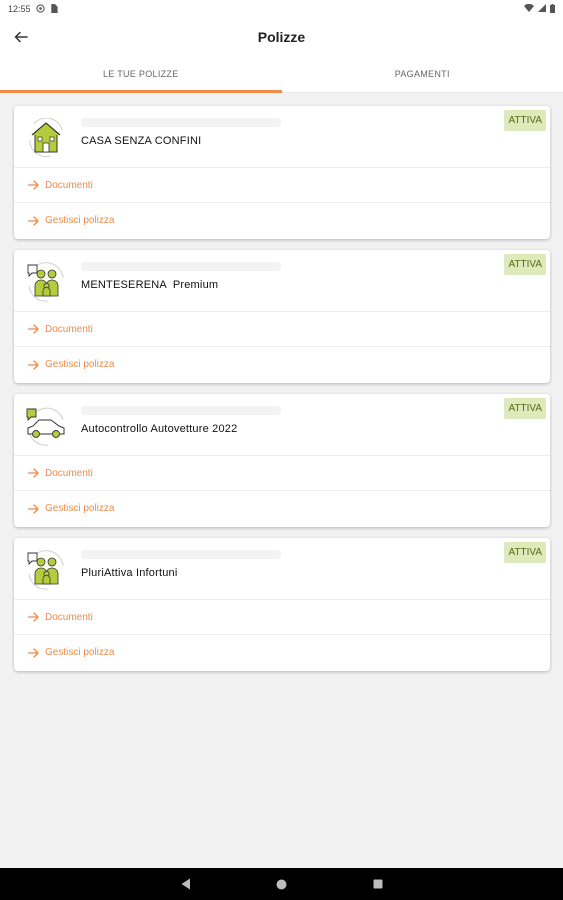 The image size is (563, 900). Describe the element at coordinates (159, 429) in the screenshot. I see `policy-name: Autocontrollo Autovetture 2022` at that location.